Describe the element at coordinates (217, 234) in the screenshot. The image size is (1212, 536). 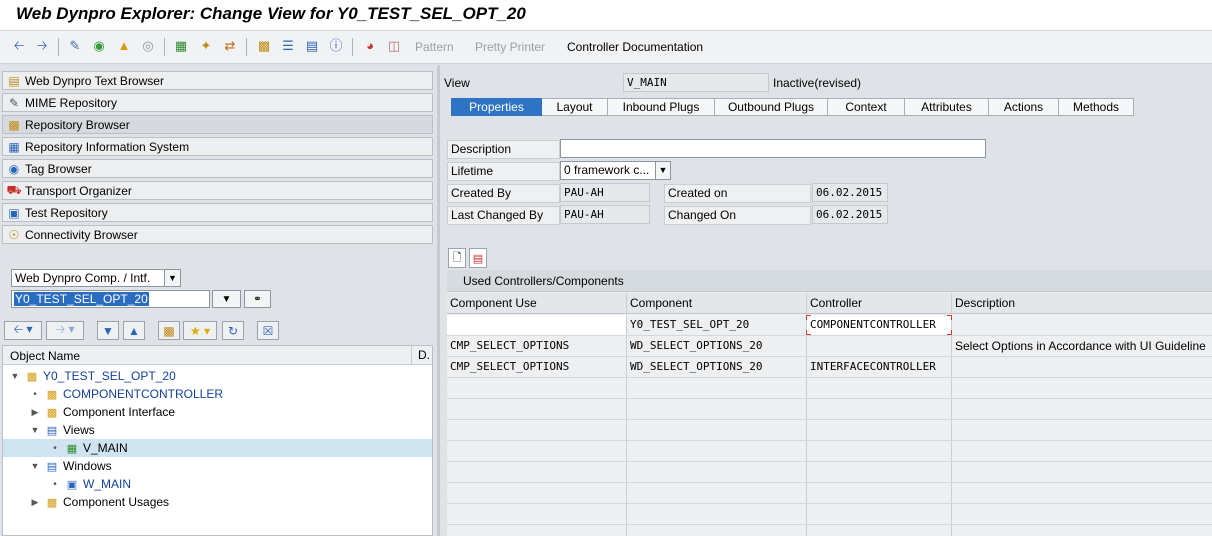
I see `nav-connectivity-browser: ☉ Connectivity Browser` at that location.